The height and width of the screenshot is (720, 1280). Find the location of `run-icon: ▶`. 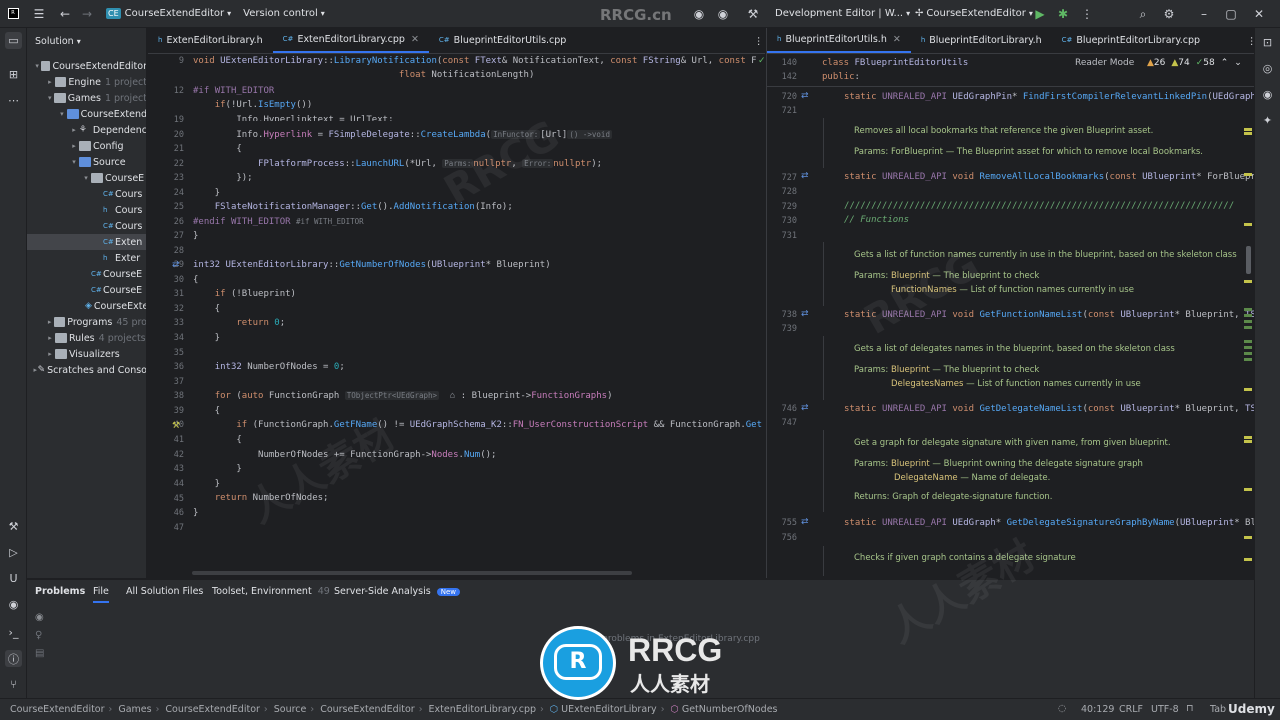

run-icon: ▶ is located at coordinates (1040, 14).